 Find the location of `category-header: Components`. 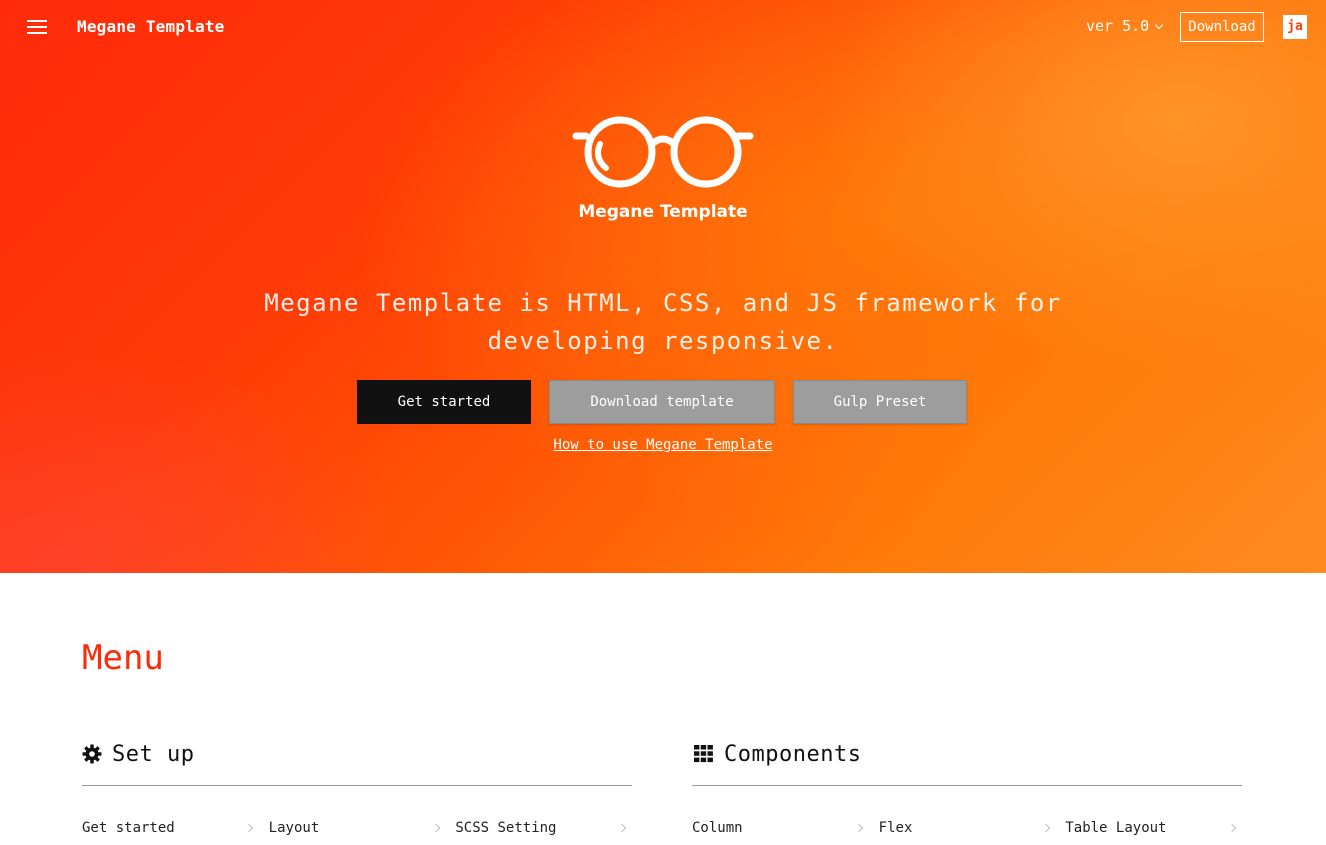

category-header: Components is located at coordinates (967, 754).